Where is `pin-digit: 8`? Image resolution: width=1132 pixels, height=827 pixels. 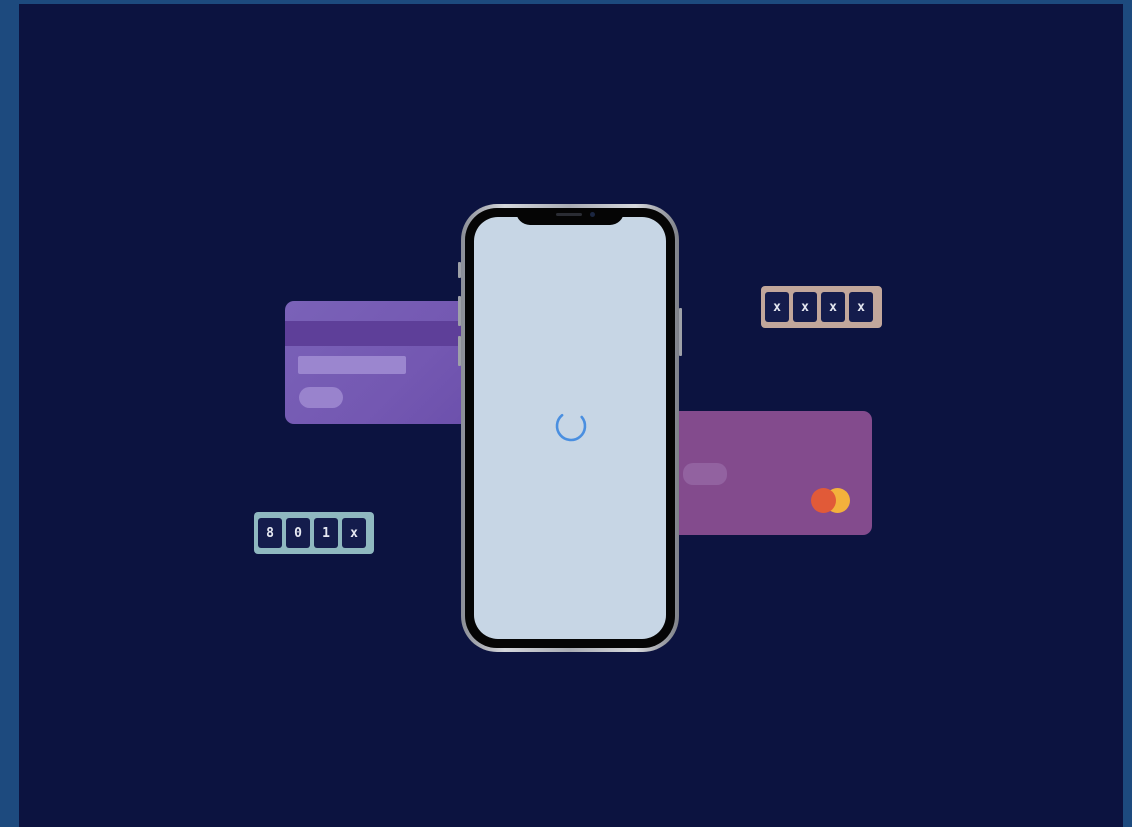
pin-digit: 8 is located at coordinates (270, 533).